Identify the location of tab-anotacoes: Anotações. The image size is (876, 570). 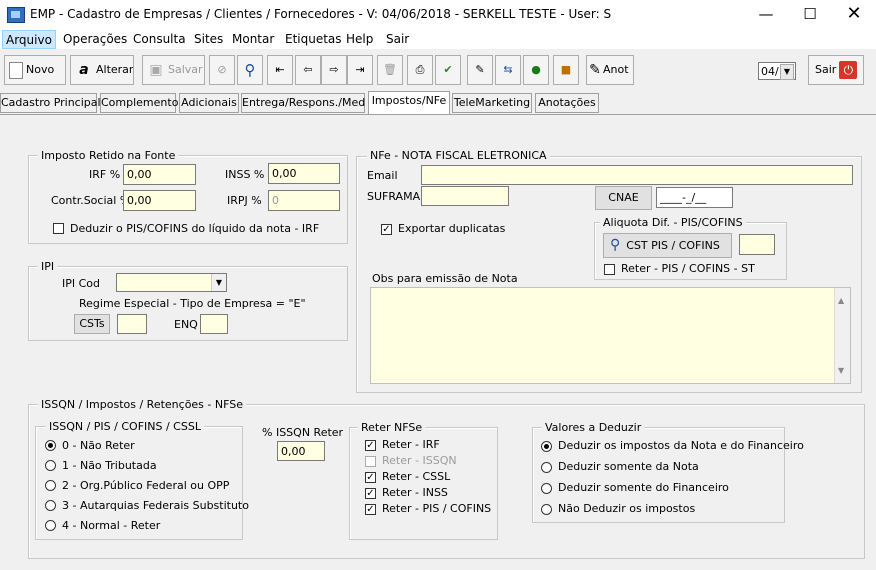
(567, 103).